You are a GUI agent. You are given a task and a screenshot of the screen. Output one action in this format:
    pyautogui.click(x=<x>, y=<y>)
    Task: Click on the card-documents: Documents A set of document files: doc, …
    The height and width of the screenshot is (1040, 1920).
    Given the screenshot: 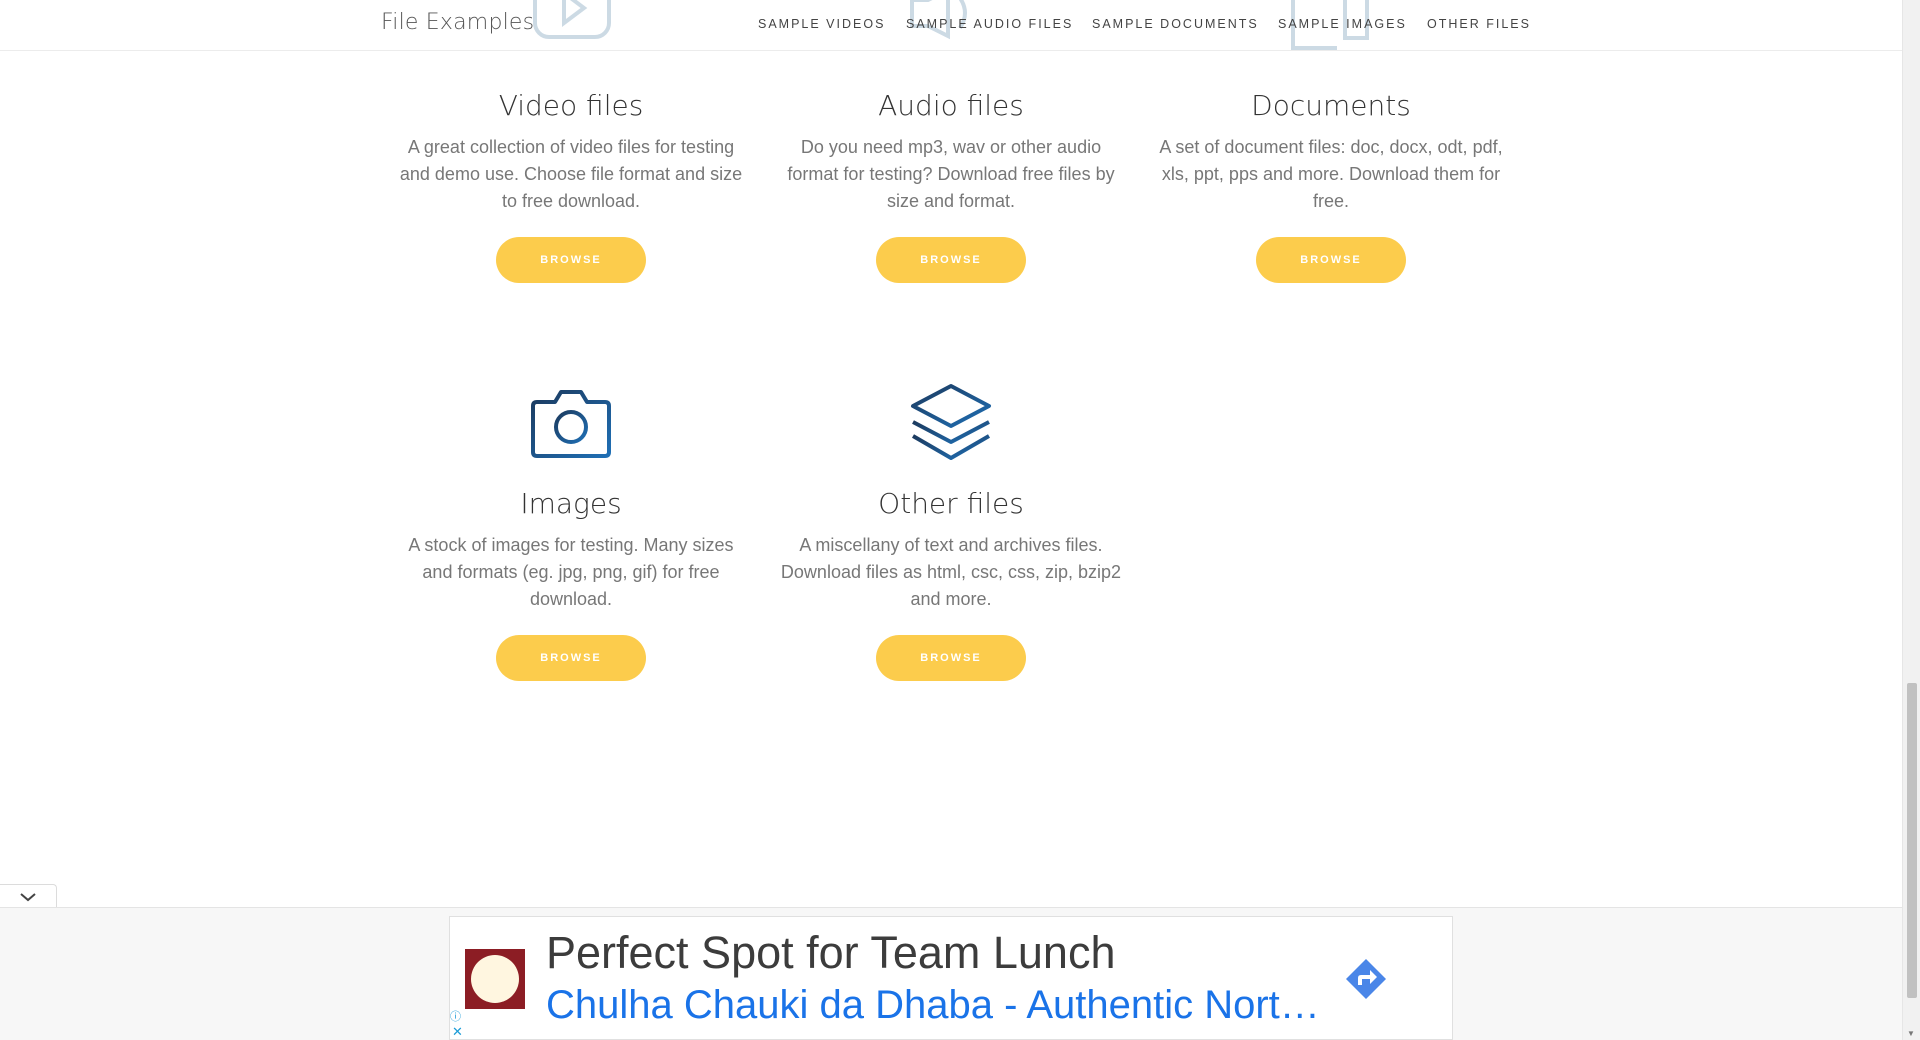 What is the action you would take?
    pyautogui.click(x=1331, y=184)
    